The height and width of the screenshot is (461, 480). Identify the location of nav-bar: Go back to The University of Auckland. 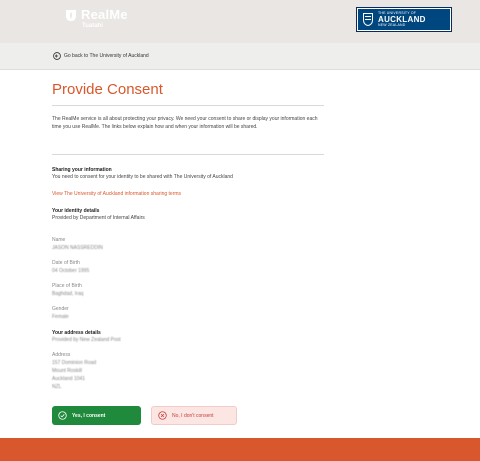
(240, 56).